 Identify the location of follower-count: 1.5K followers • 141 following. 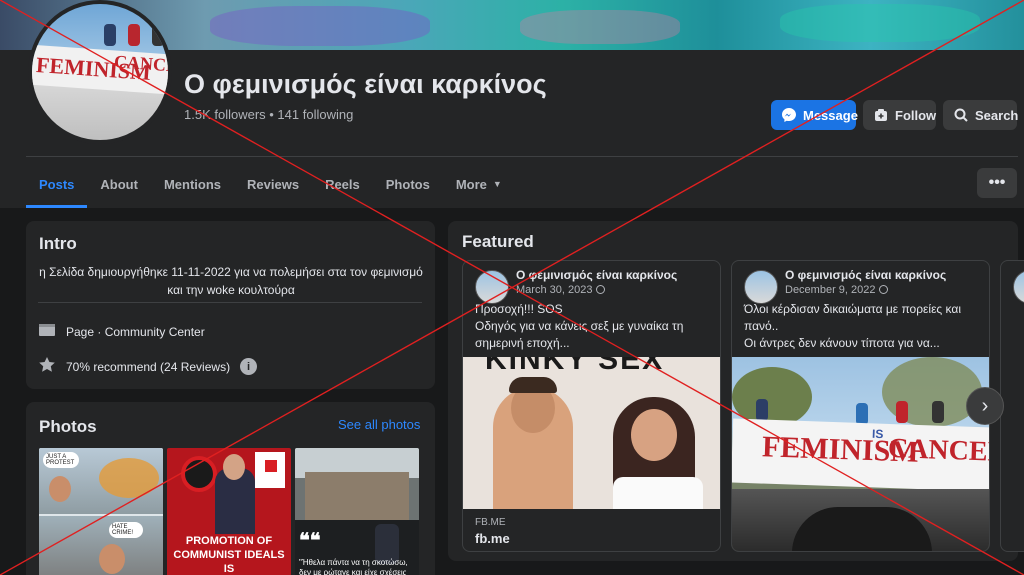
(268, 114).